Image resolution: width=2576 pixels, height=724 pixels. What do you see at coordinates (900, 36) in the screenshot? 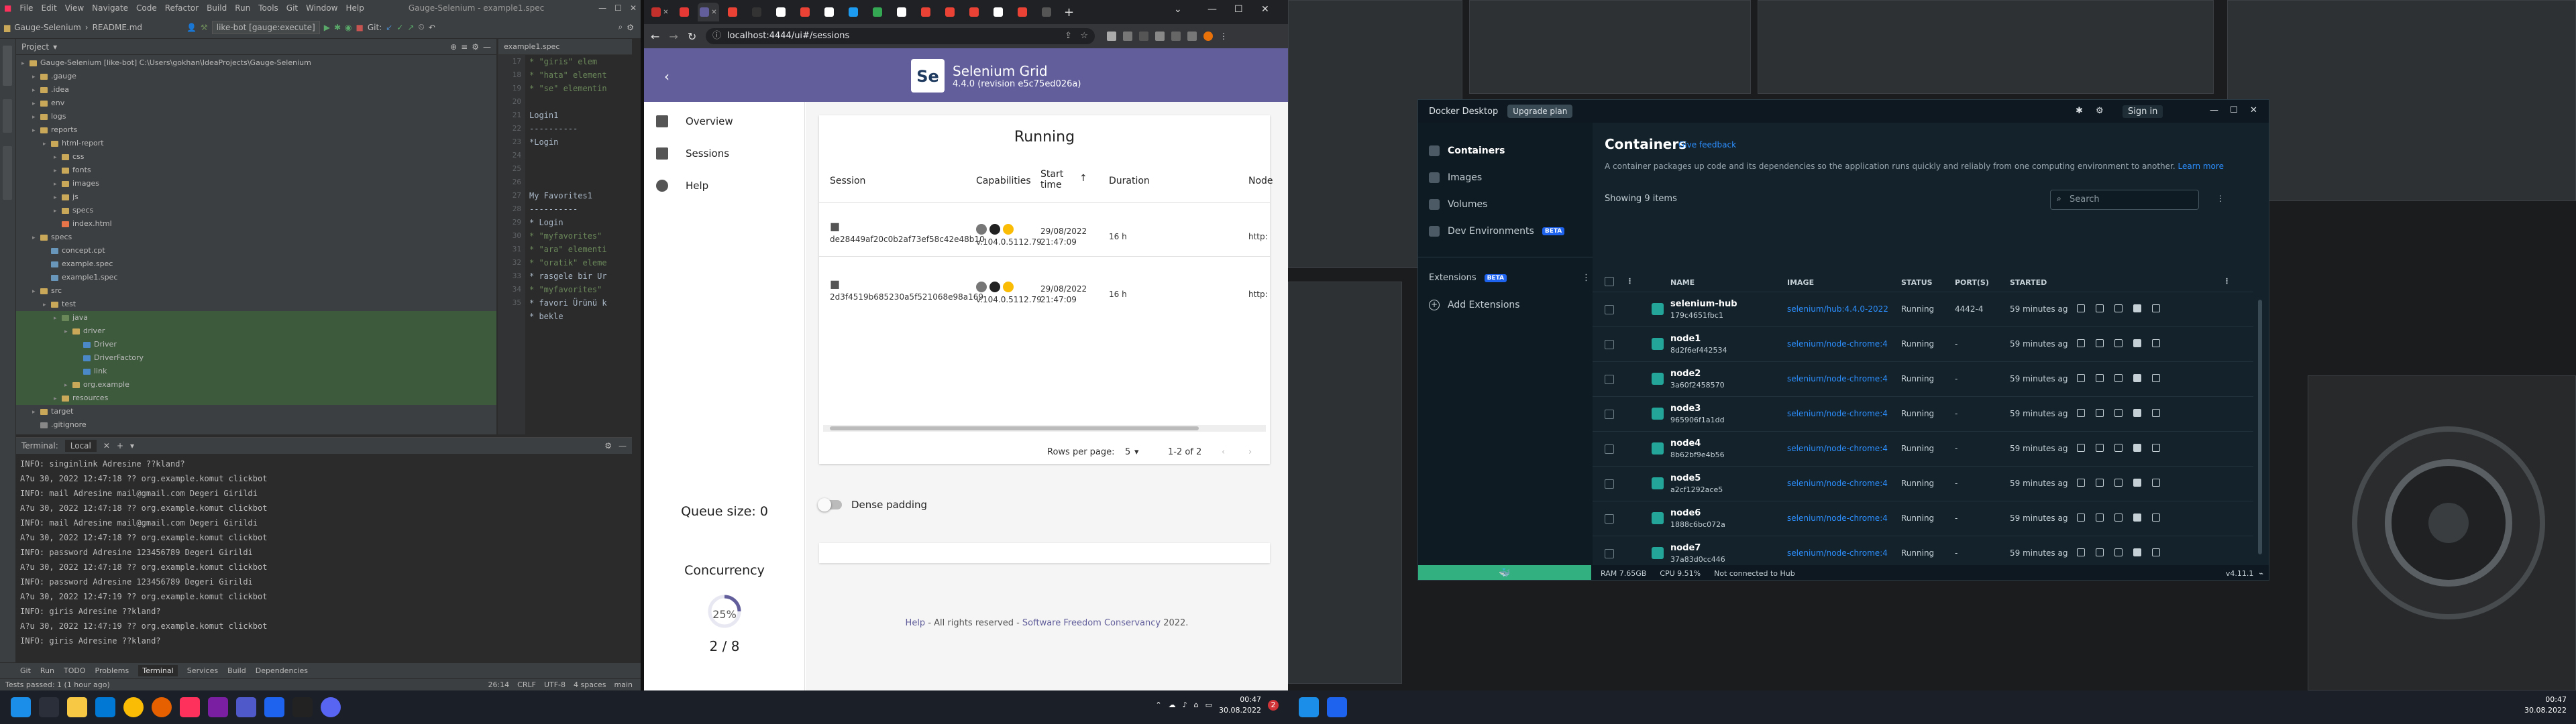
I see `address-bar: ⓘ localhost:4444/ui#/sessions ⇪ ☆` at bounding box center [900, 36].